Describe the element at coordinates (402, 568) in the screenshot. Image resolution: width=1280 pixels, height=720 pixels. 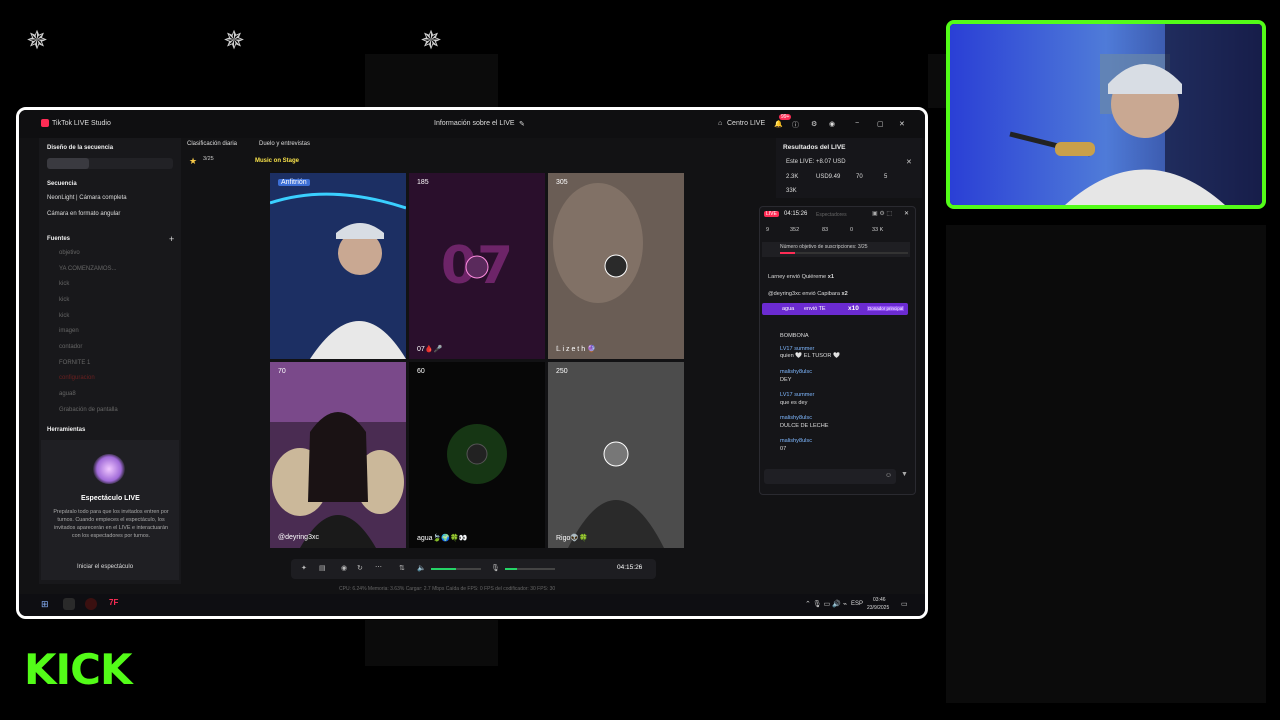
I see `equalizer-icon: ⇅` at that location.